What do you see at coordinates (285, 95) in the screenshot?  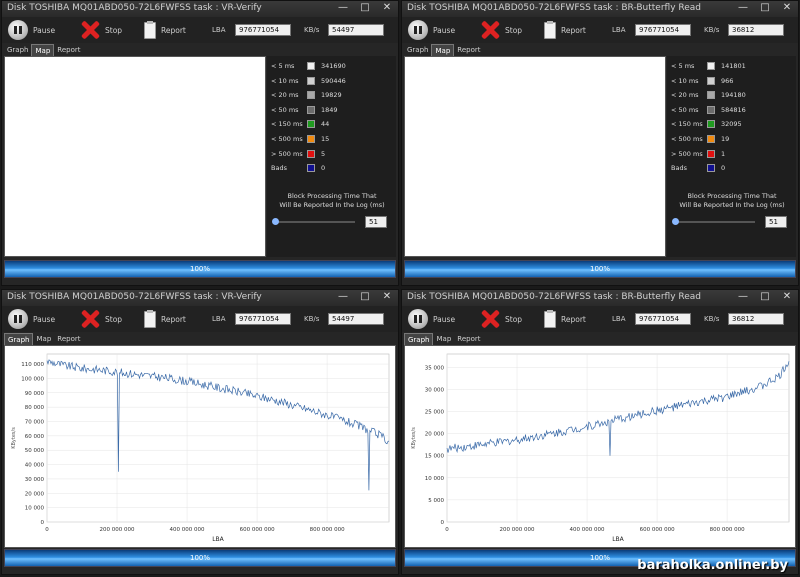 I see `legend-label: < 20 ms` at bounding box center [285, 95].